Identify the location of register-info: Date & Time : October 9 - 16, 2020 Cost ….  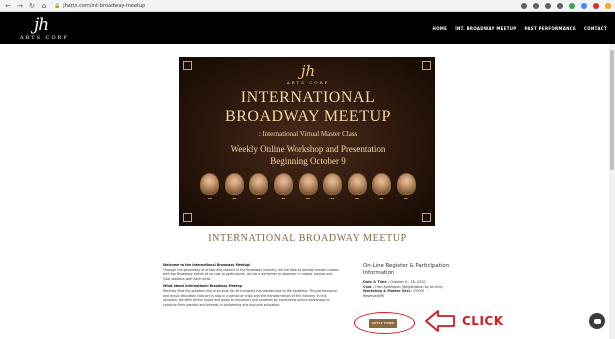
(408, 289).